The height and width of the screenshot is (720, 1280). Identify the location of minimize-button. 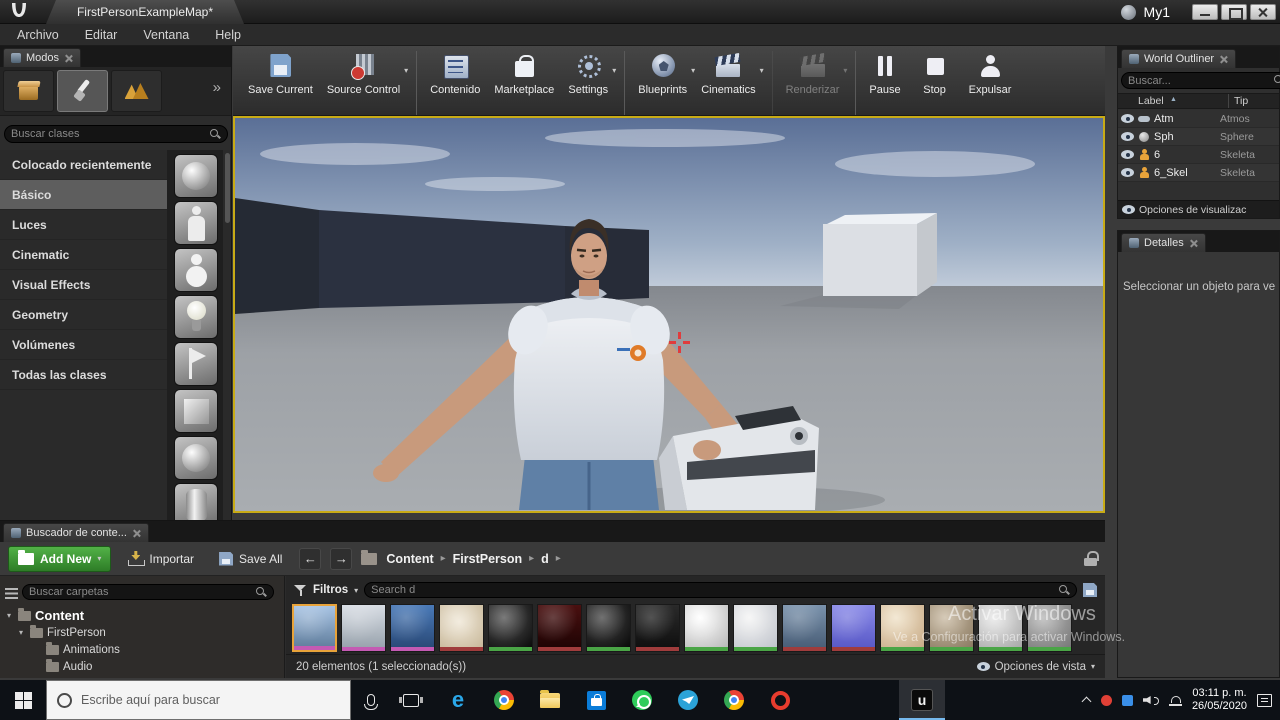
(1205, 12).